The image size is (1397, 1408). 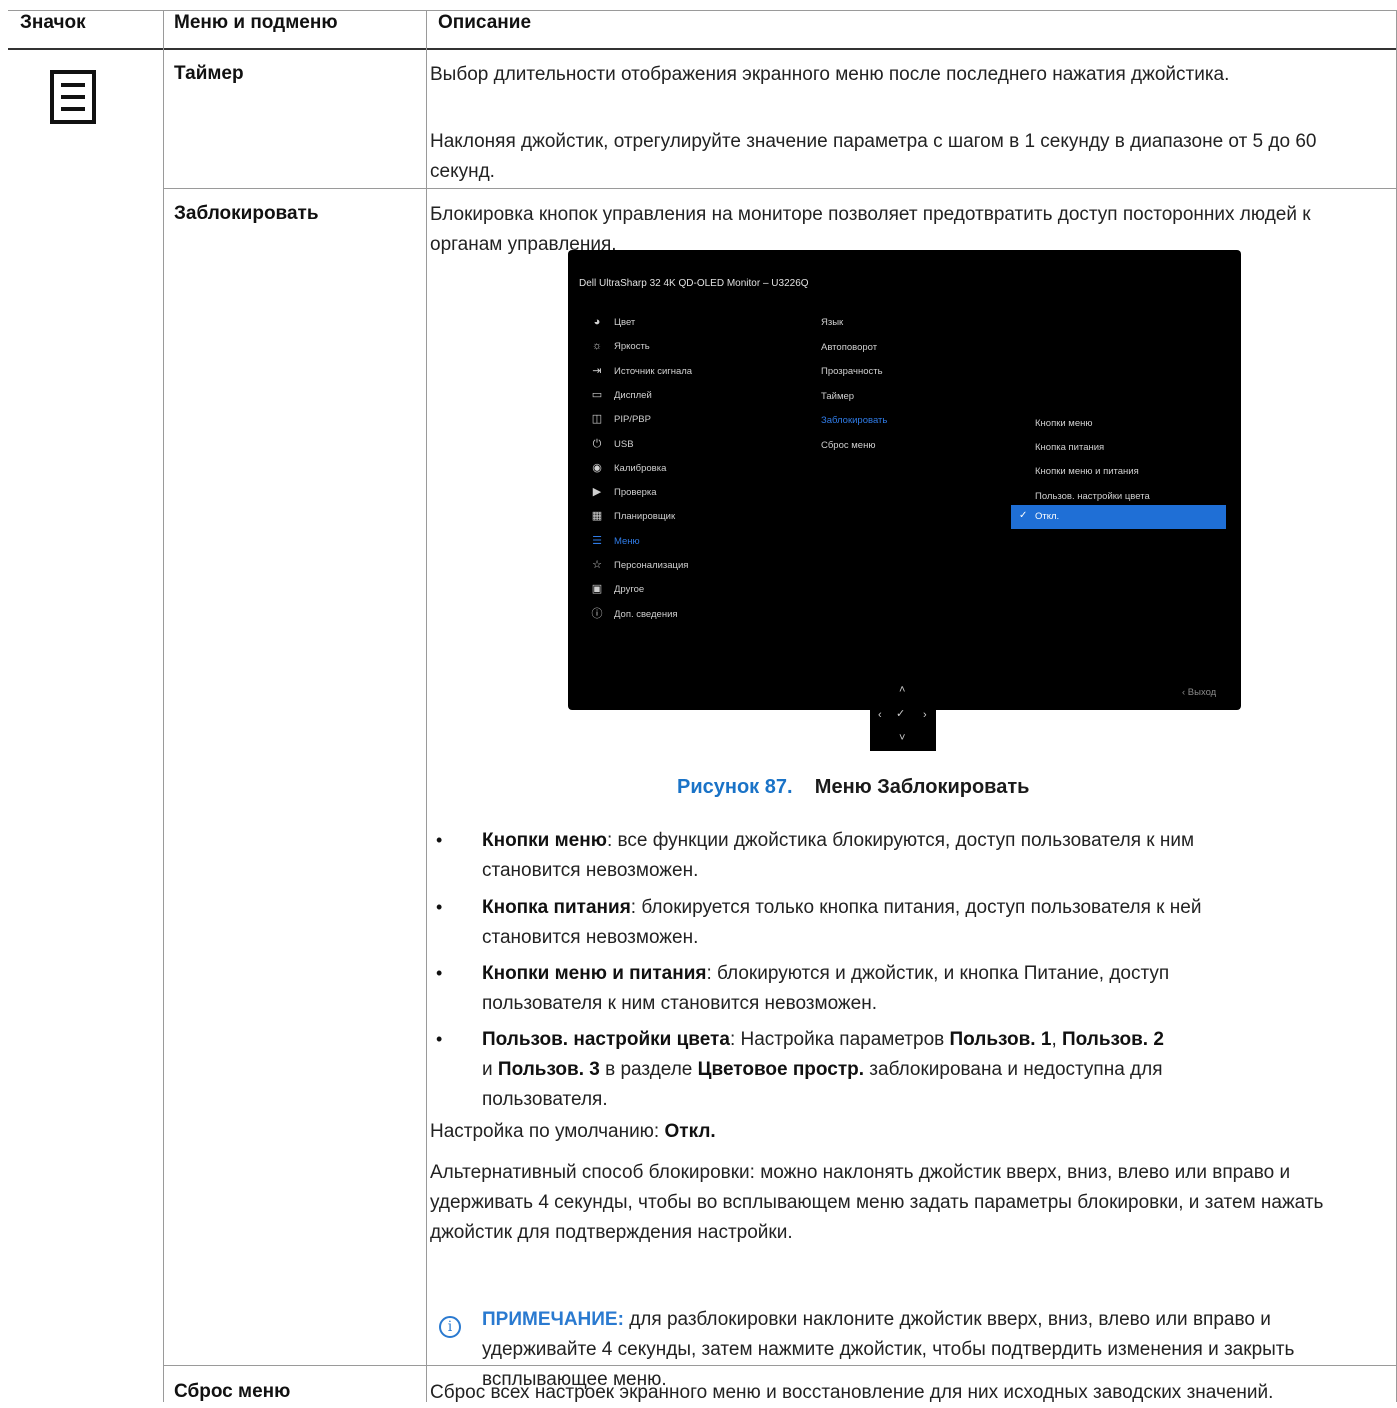 What do you see at coordinates (597, 613) in the screenshot?
I see `info-icon: ⓘ` at bounding box center [597, 613].